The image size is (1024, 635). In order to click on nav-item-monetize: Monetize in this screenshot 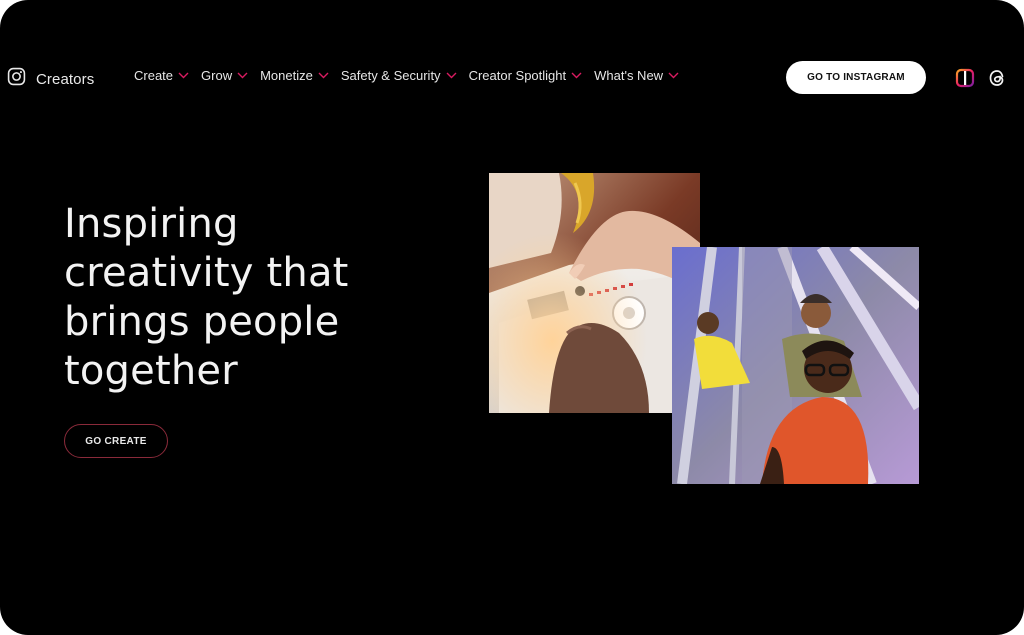, I will do `click(294, 75)`.